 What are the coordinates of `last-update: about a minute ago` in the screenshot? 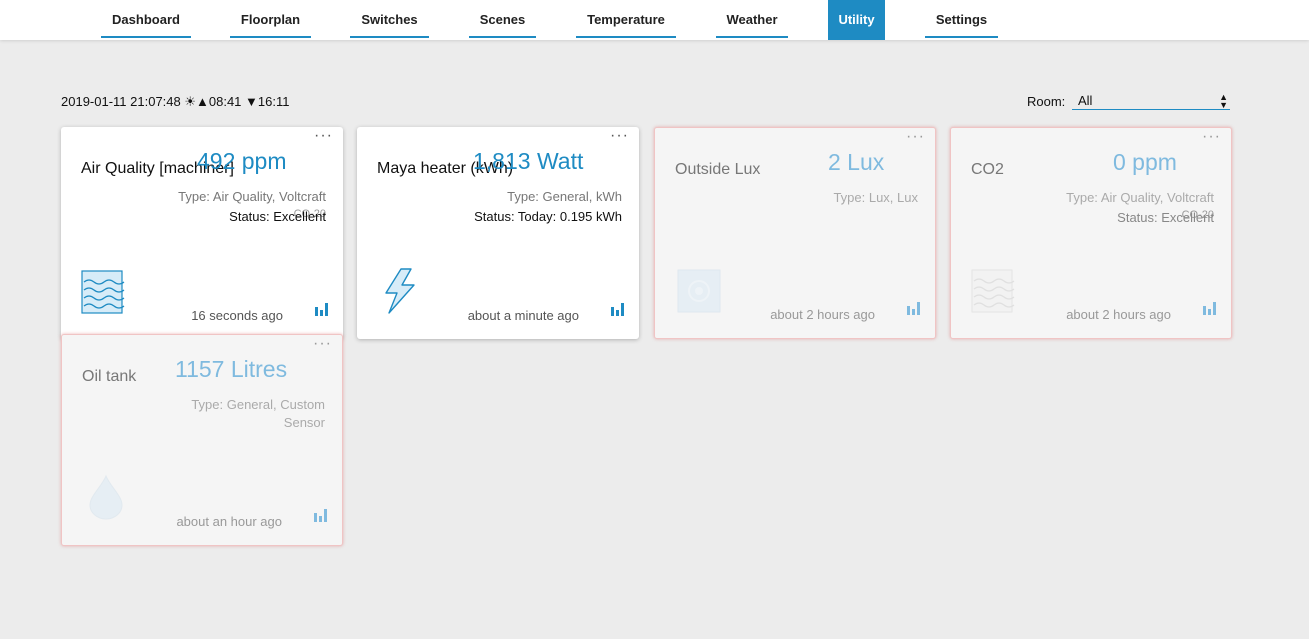 It's located at (523, 315).